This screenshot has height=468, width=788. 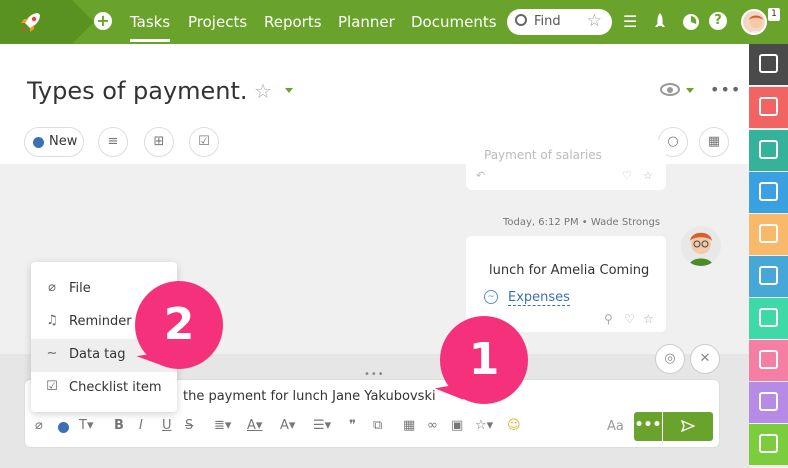 I want to click on callout-1: 1, so click(x=484, y=360).